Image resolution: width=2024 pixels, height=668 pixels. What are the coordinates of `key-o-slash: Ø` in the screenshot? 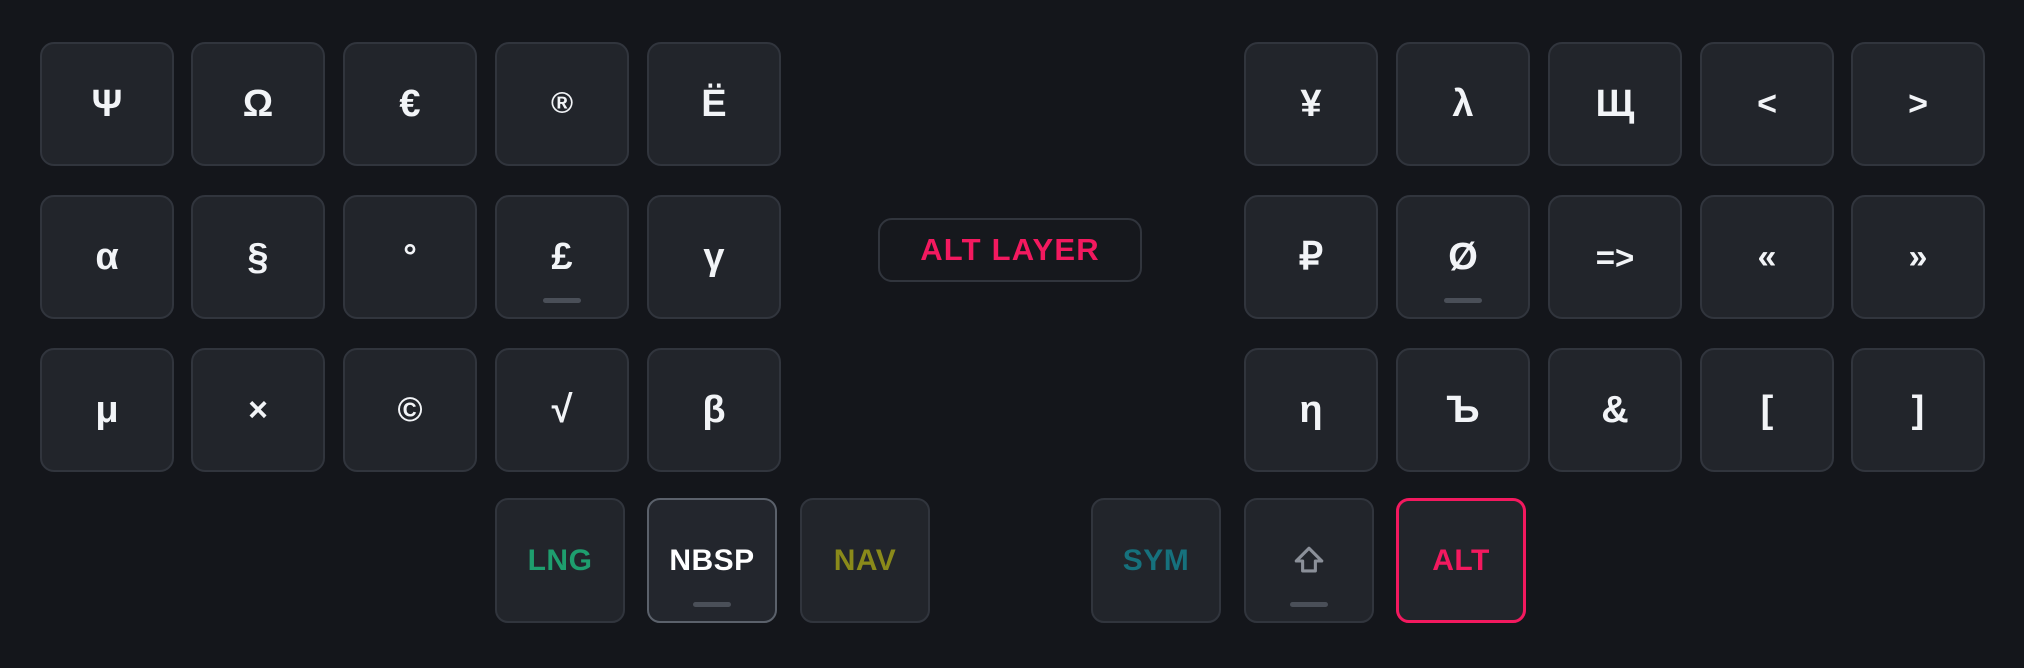 It's located at (1463, 257).